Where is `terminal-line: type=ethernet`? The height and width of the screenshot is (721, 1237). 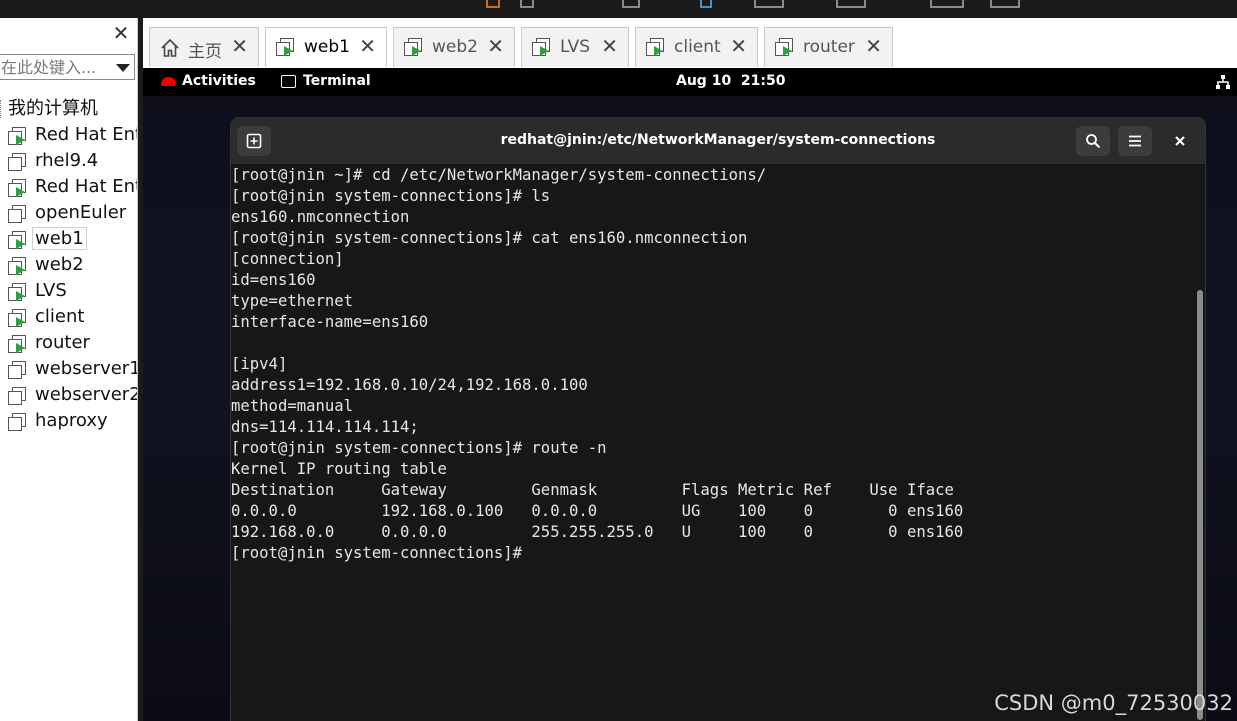 terminal-line: type=ethernet is located at coordinates (292, 301).